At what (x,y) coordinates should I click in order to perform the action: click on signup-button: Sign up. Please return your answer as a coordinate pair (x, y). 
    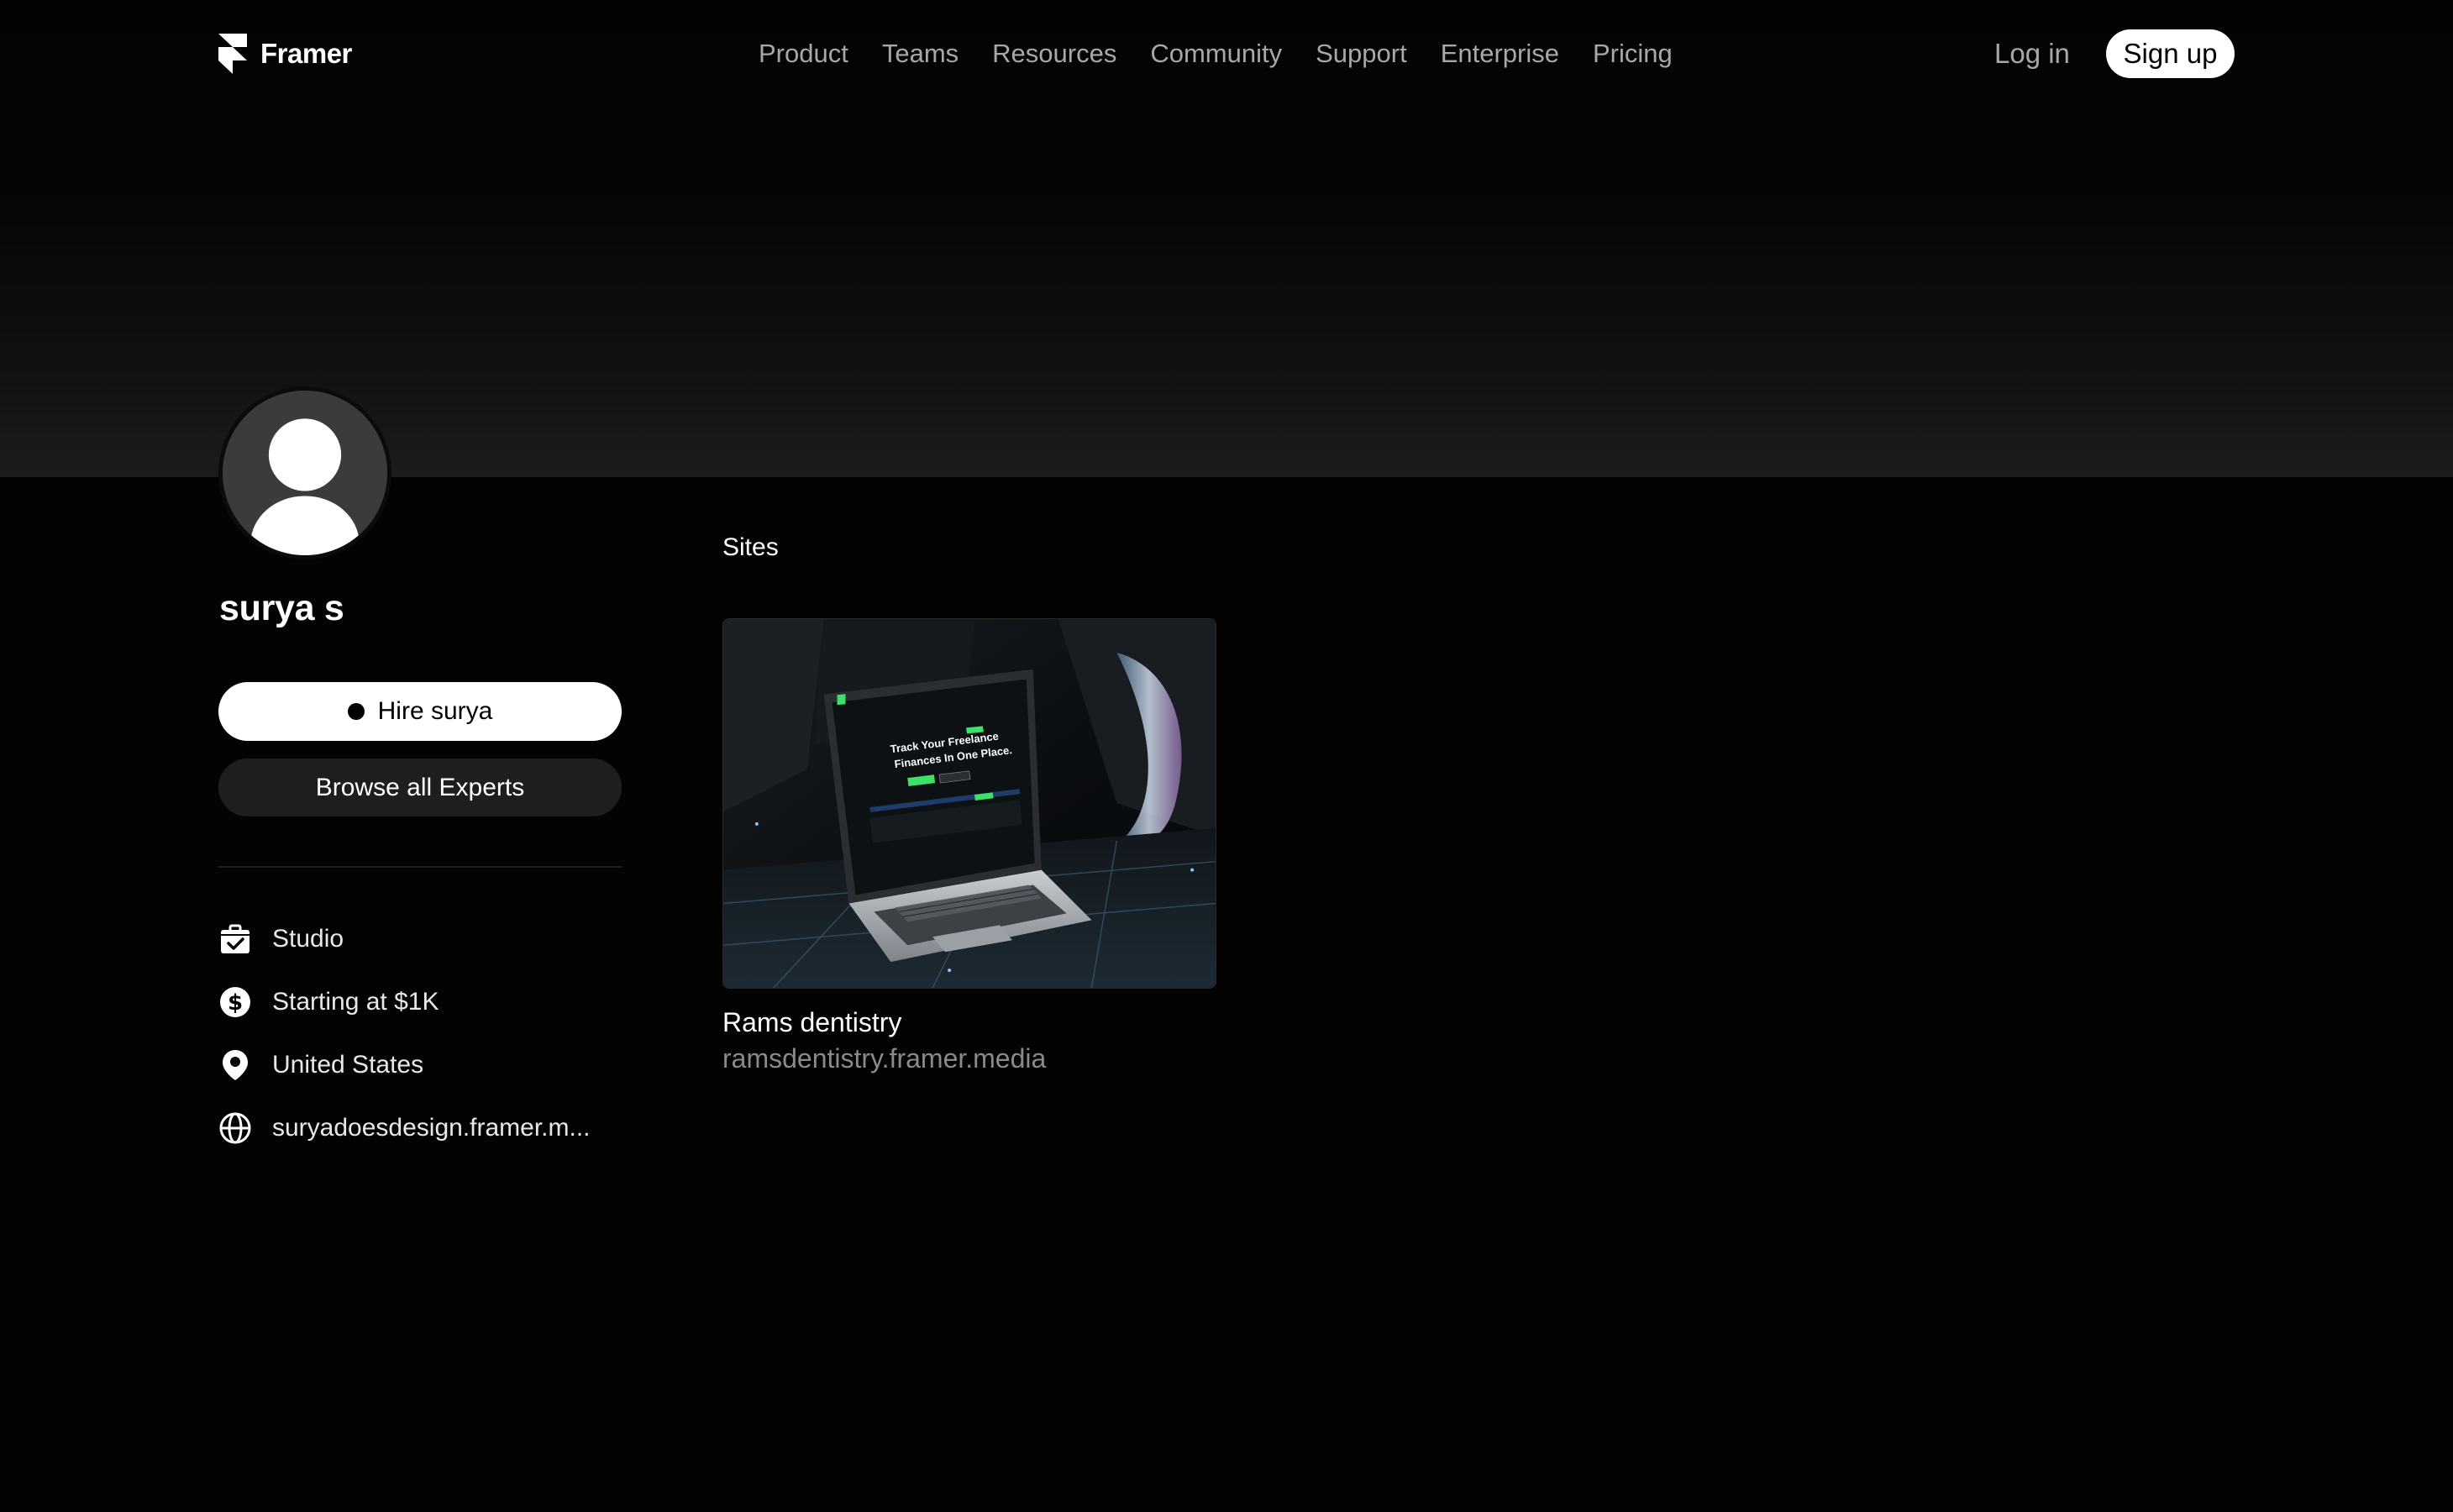
    Looking at the image, I should click on (2170, 53).